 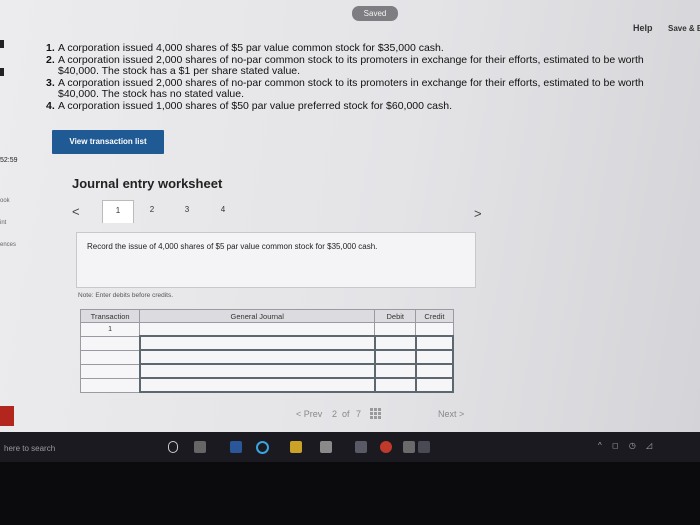 What do you see at coordinates (434, 316) in the screenshot?
I see `column-header-credit: Credit` at bounding box center [434, 316].